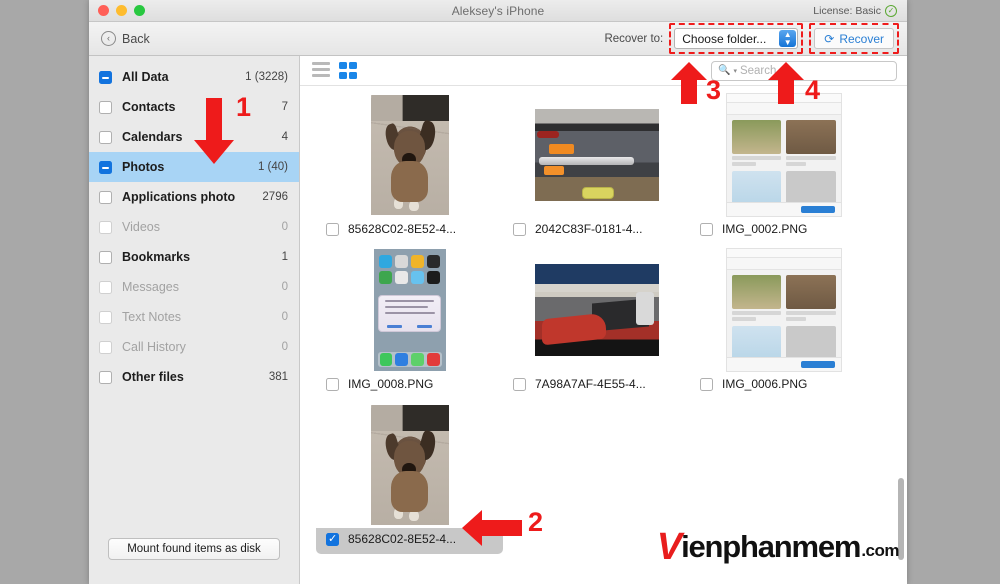  Describe the element at coordinates (813, 90) in the screenshot. I see `annotation-number-4: 4` at that location.